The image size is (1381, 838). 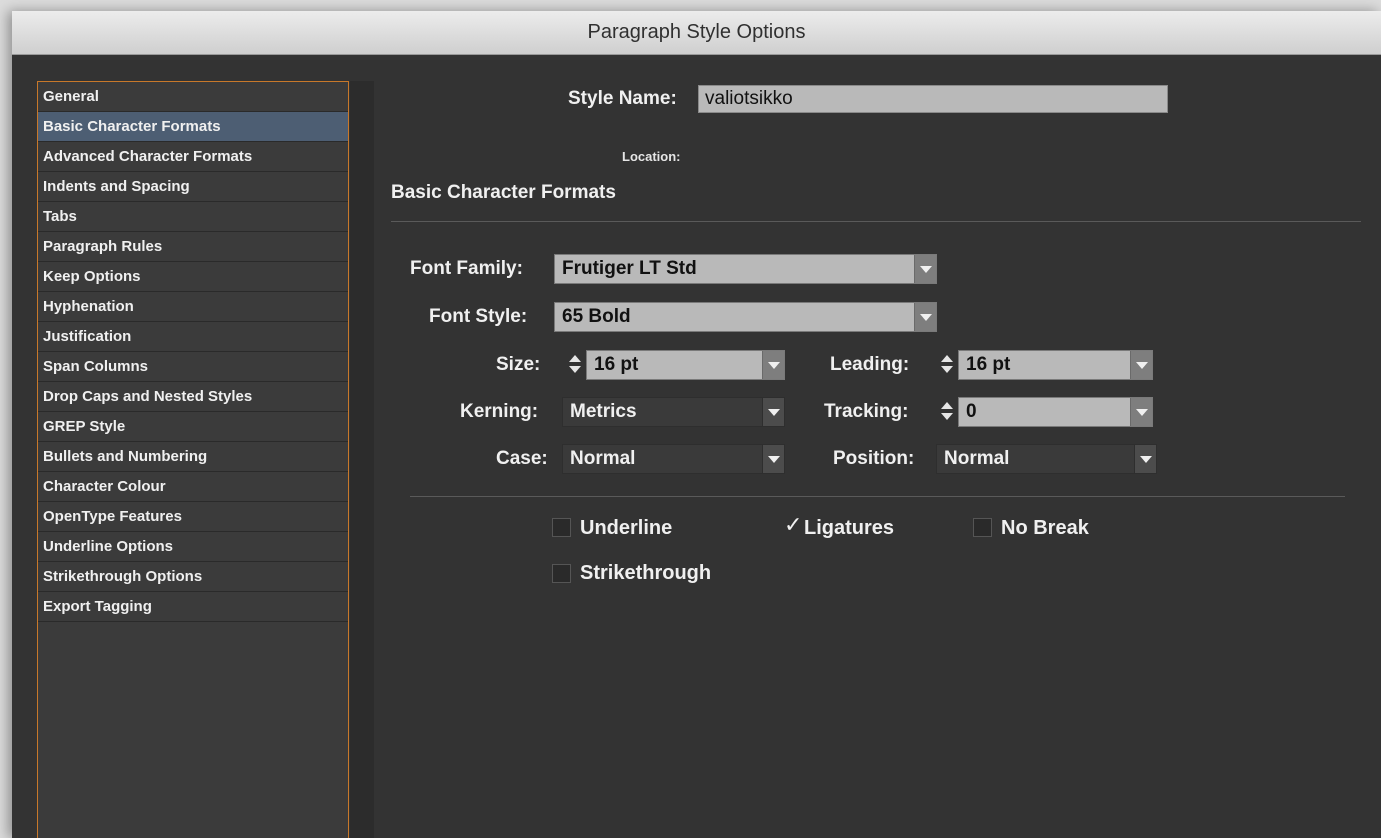 I want to click on sidebar-item: Drop Caps and Nested Styles, so click(x=193, y=397).